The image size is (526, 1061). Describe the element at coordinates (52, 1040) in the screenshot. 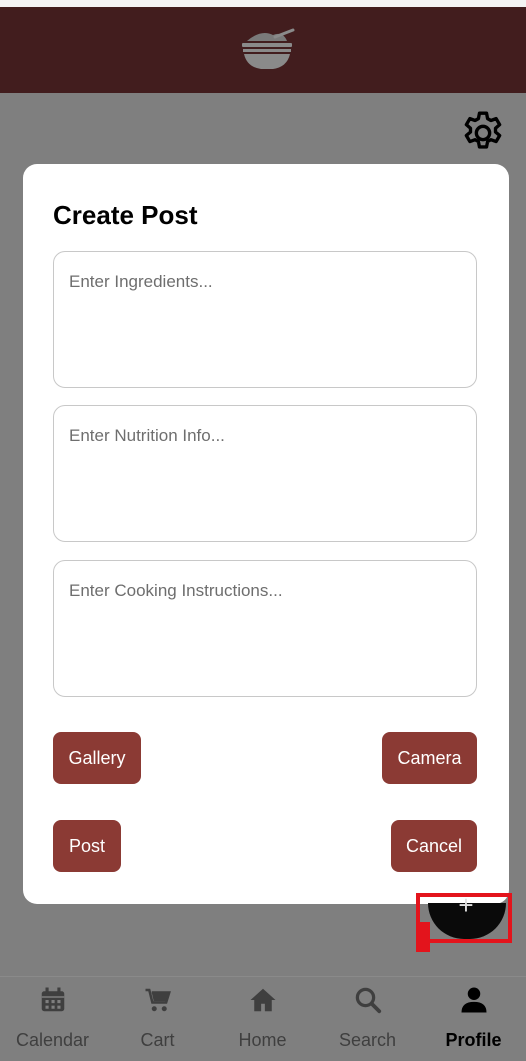

I see `nav-label-calendar: Calendar` at that location.